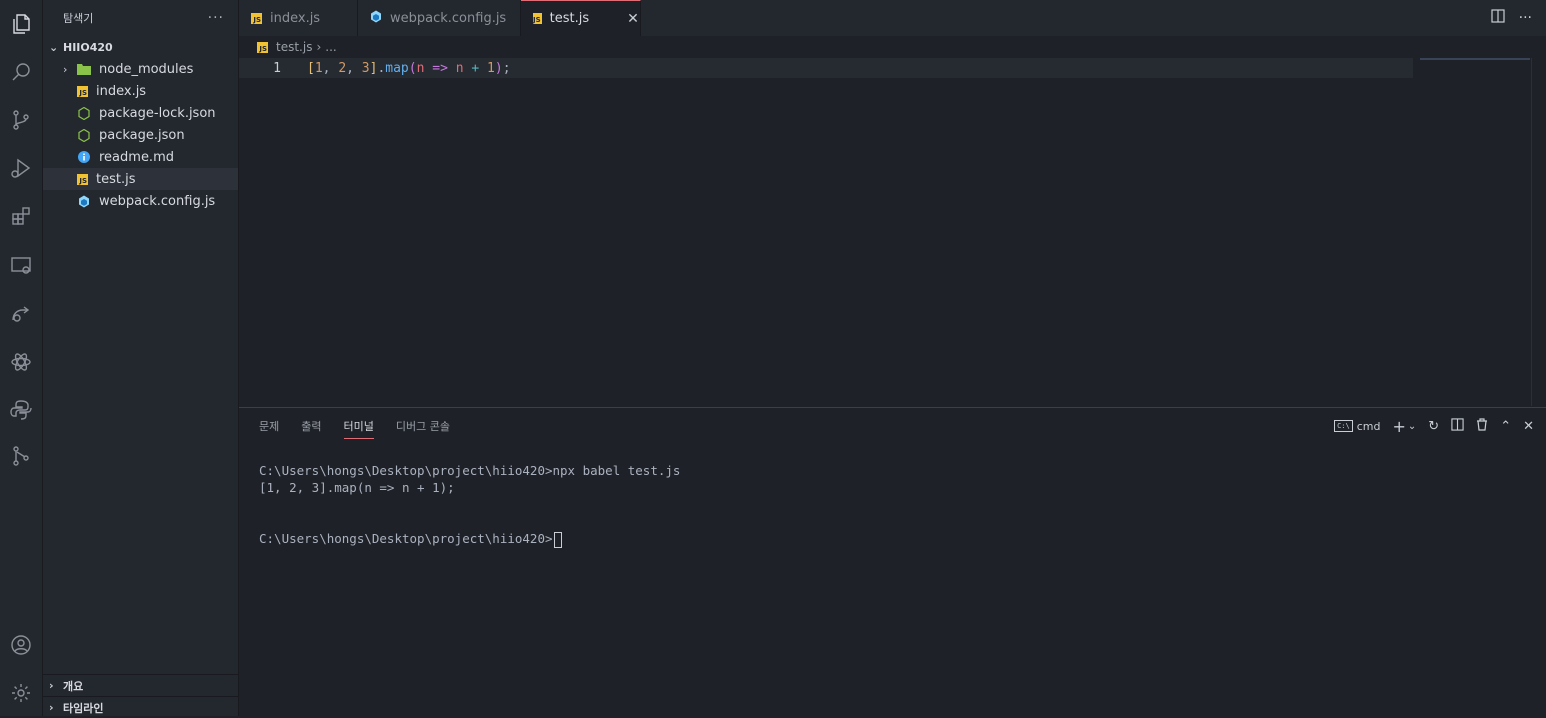 The height and width of the screenshot is (718, 1546). Describe the element at coordinates (73, 686) in the screenshot. I see `outline-label: 개요` at that location.